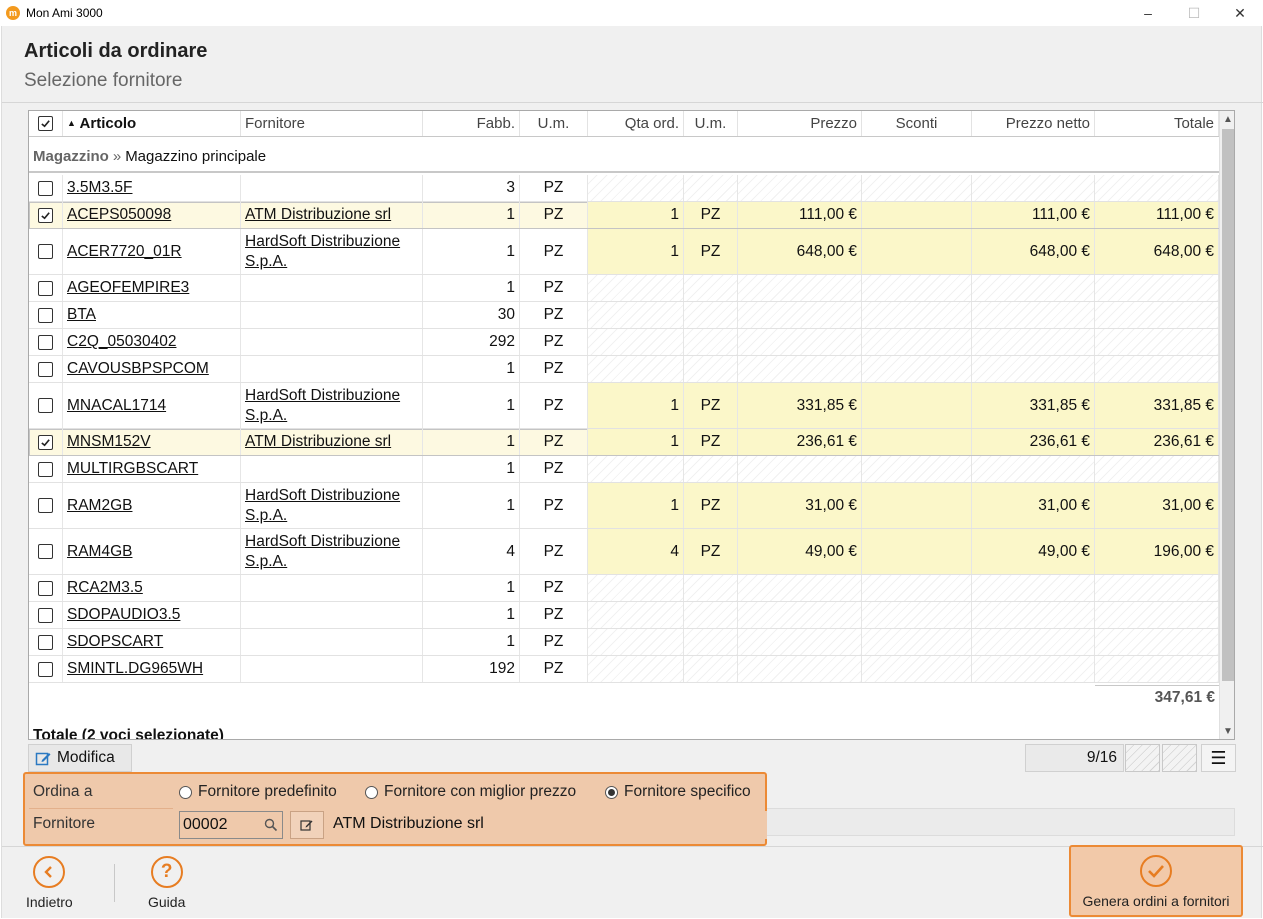 This screenshot has height=919, width=1263. Describe the element at coordinates (1148, 13) in the screenshot. I see `minimize-button: –` at that location.